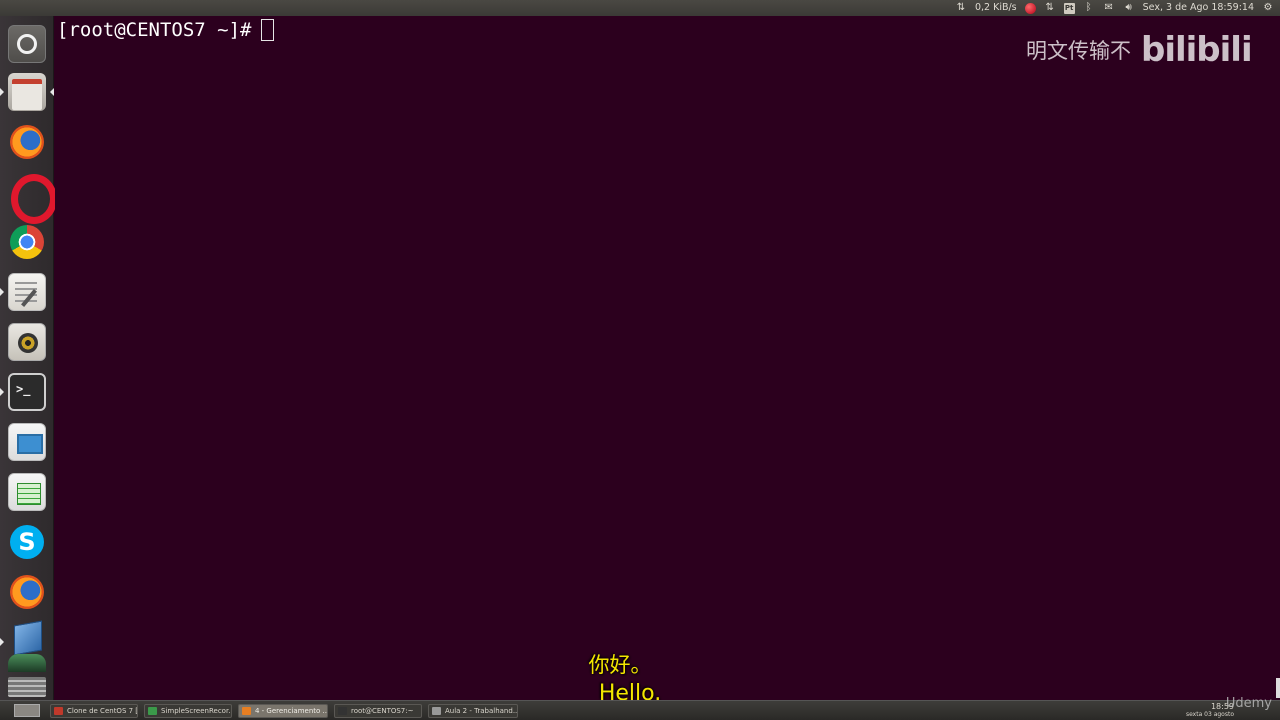  I want to click on volume-icon: 🔊︎, so click(1129, 8).